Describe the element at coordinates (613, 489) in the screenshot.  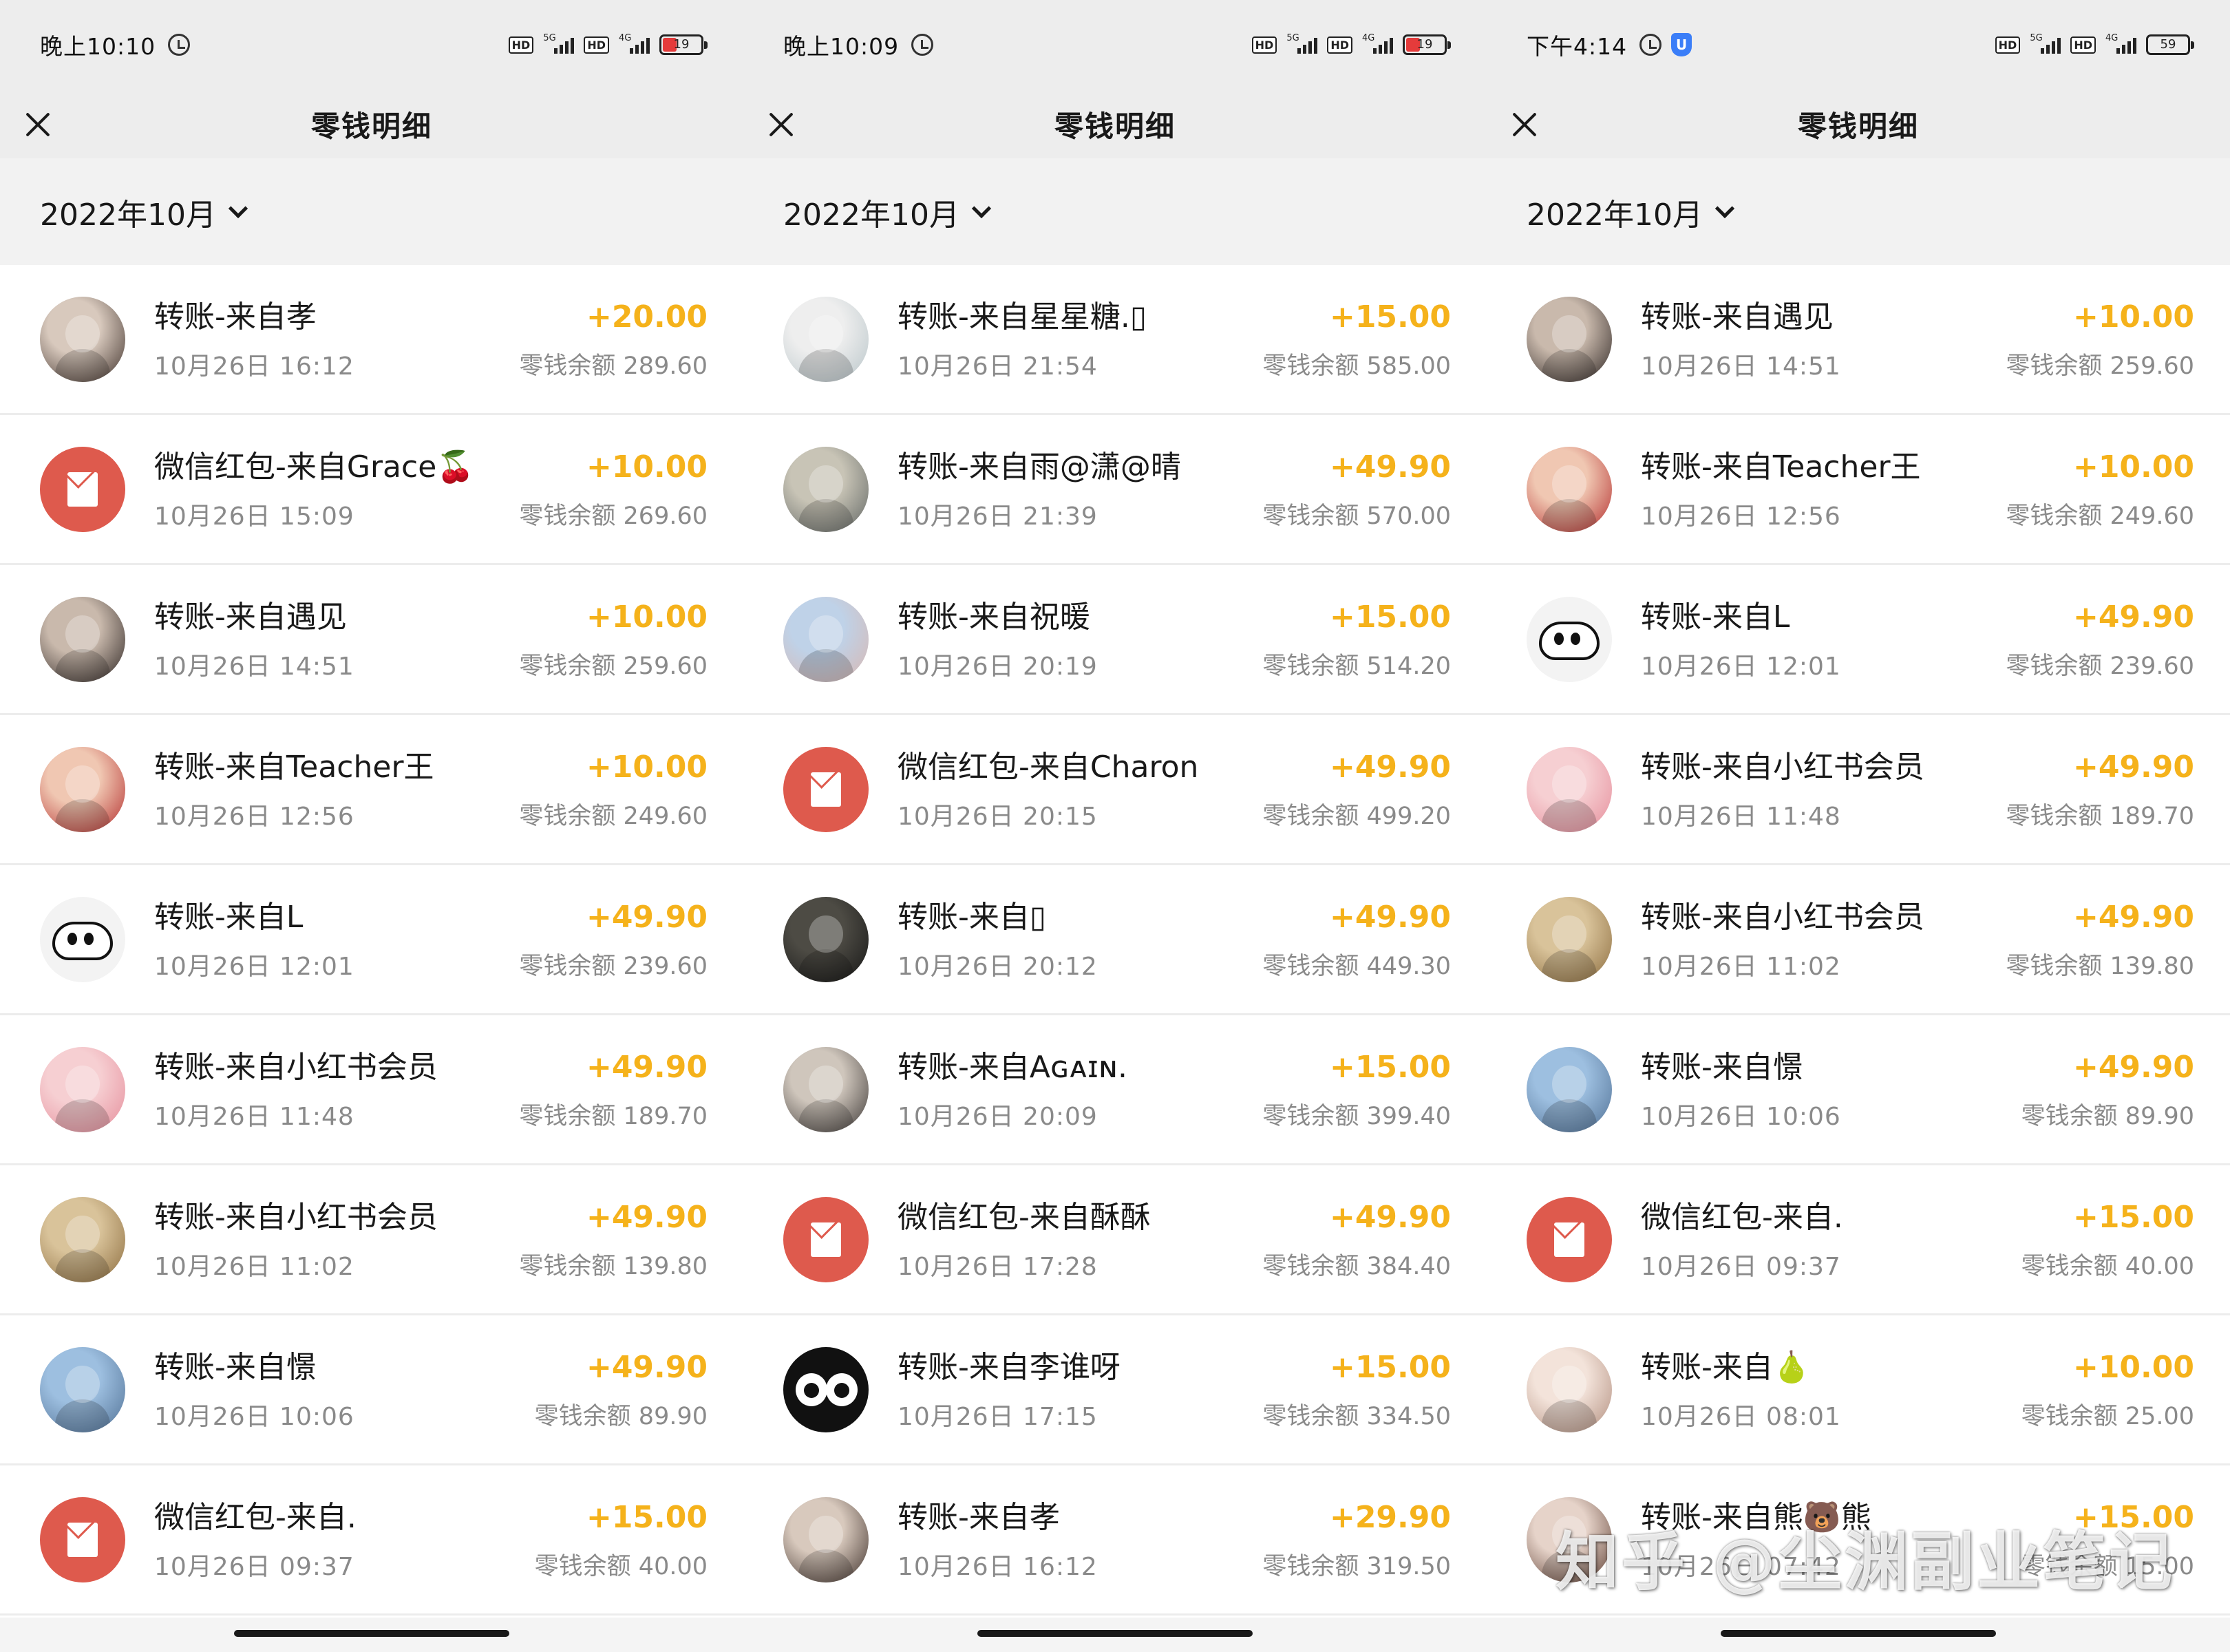
I see `transaction-amounts: +10.00 零钱余额 269.60` at that location.